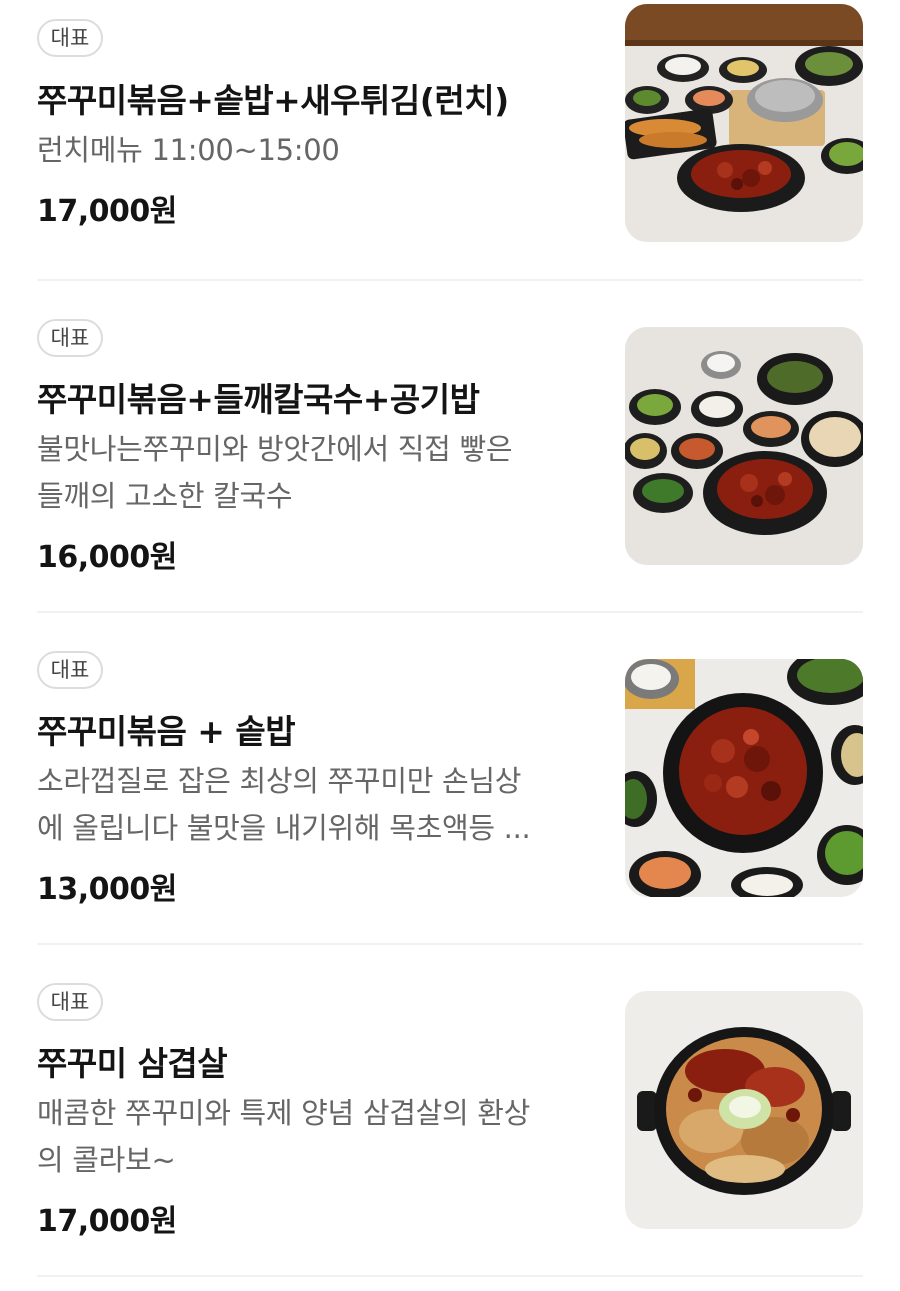 The width and height of the screenshot is (900, 1291). I want to click on description-line: 불맛나는쭈꾸미와 방앗간에서 직접 빻은, so click(275, 449).